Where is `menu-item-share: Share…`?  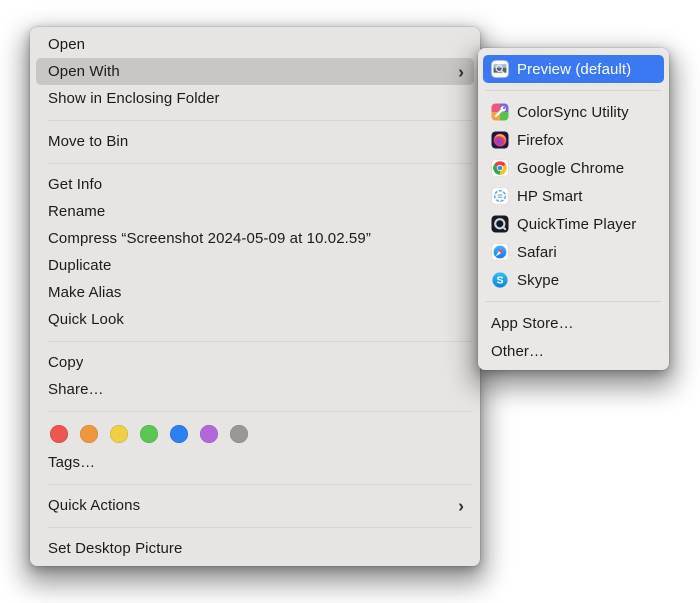 menu-item-share: Share… is located at coordinates (255, 389).